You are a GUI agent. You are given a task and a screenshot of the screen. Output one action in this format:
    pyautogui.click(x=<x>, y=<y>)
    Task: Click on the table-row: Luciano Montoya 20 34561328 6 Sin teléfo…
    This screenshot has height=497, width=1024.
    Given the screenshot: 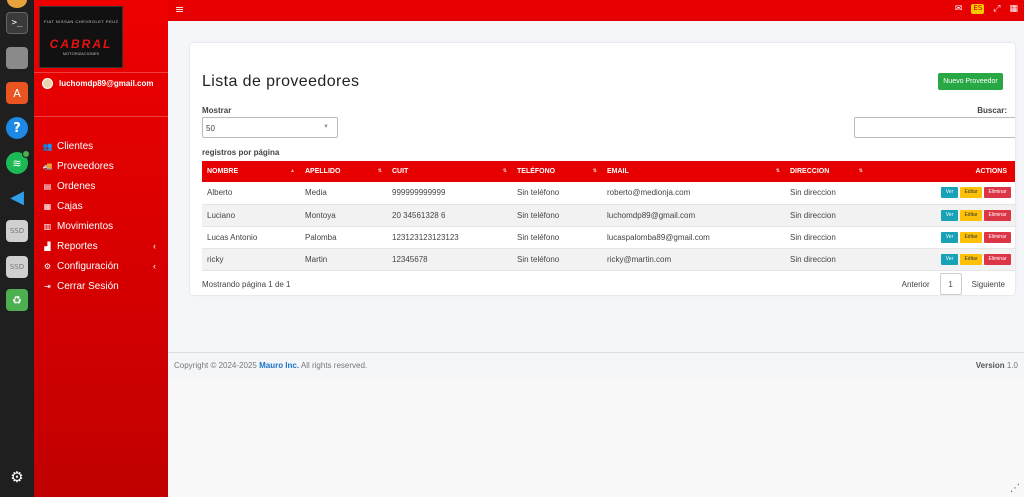 What is the action you would take?
    pyautogui.click(x=608, y=215)
    